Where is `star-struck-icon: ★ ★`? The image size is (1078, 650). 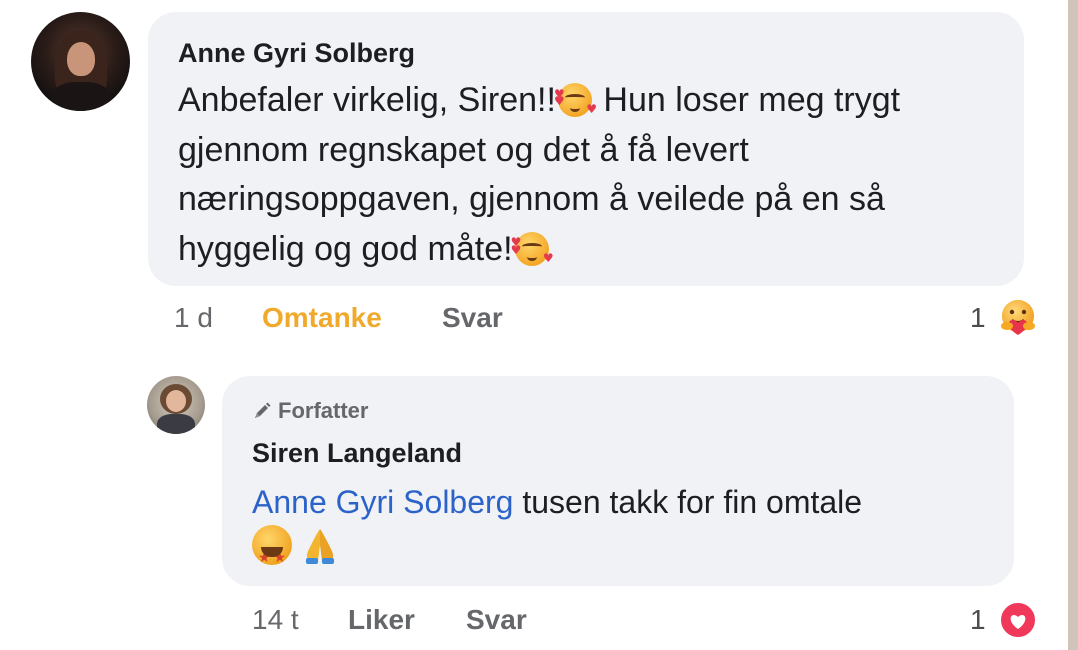
star-struck-icon: ★ ★ is located at coordinates (272, 545).